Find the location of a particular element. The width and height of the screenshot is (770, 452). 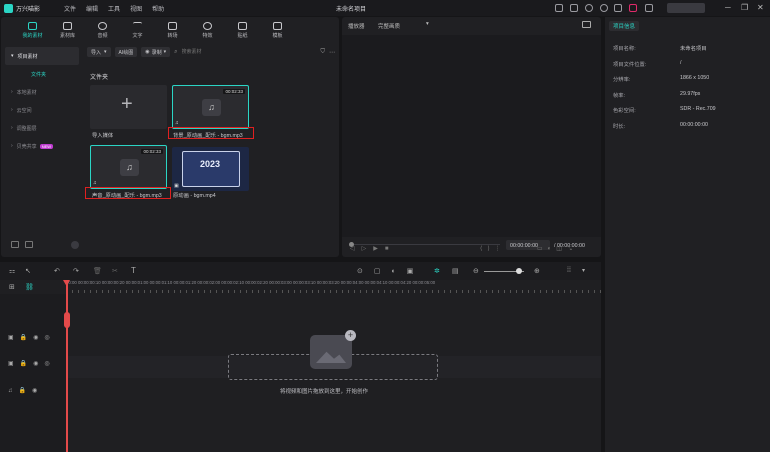

clip-duration: 00:02:33 is located at coordinates (152, 151).